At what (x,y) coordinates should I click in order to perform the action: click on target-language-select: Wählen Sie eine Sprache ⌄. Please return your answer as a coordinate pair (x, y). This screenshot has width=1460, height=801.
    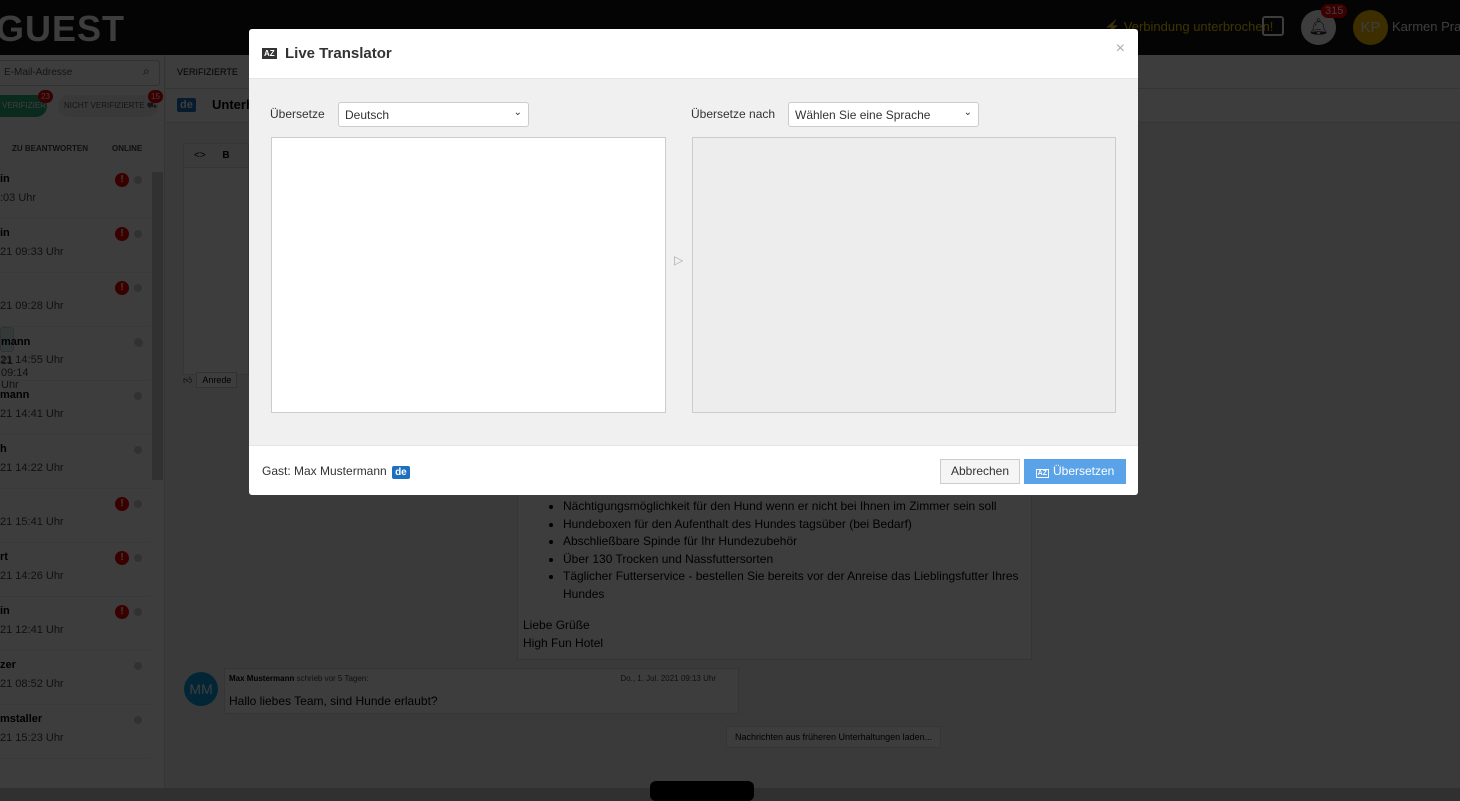
    Looking at the image, I should click on (883, 114).